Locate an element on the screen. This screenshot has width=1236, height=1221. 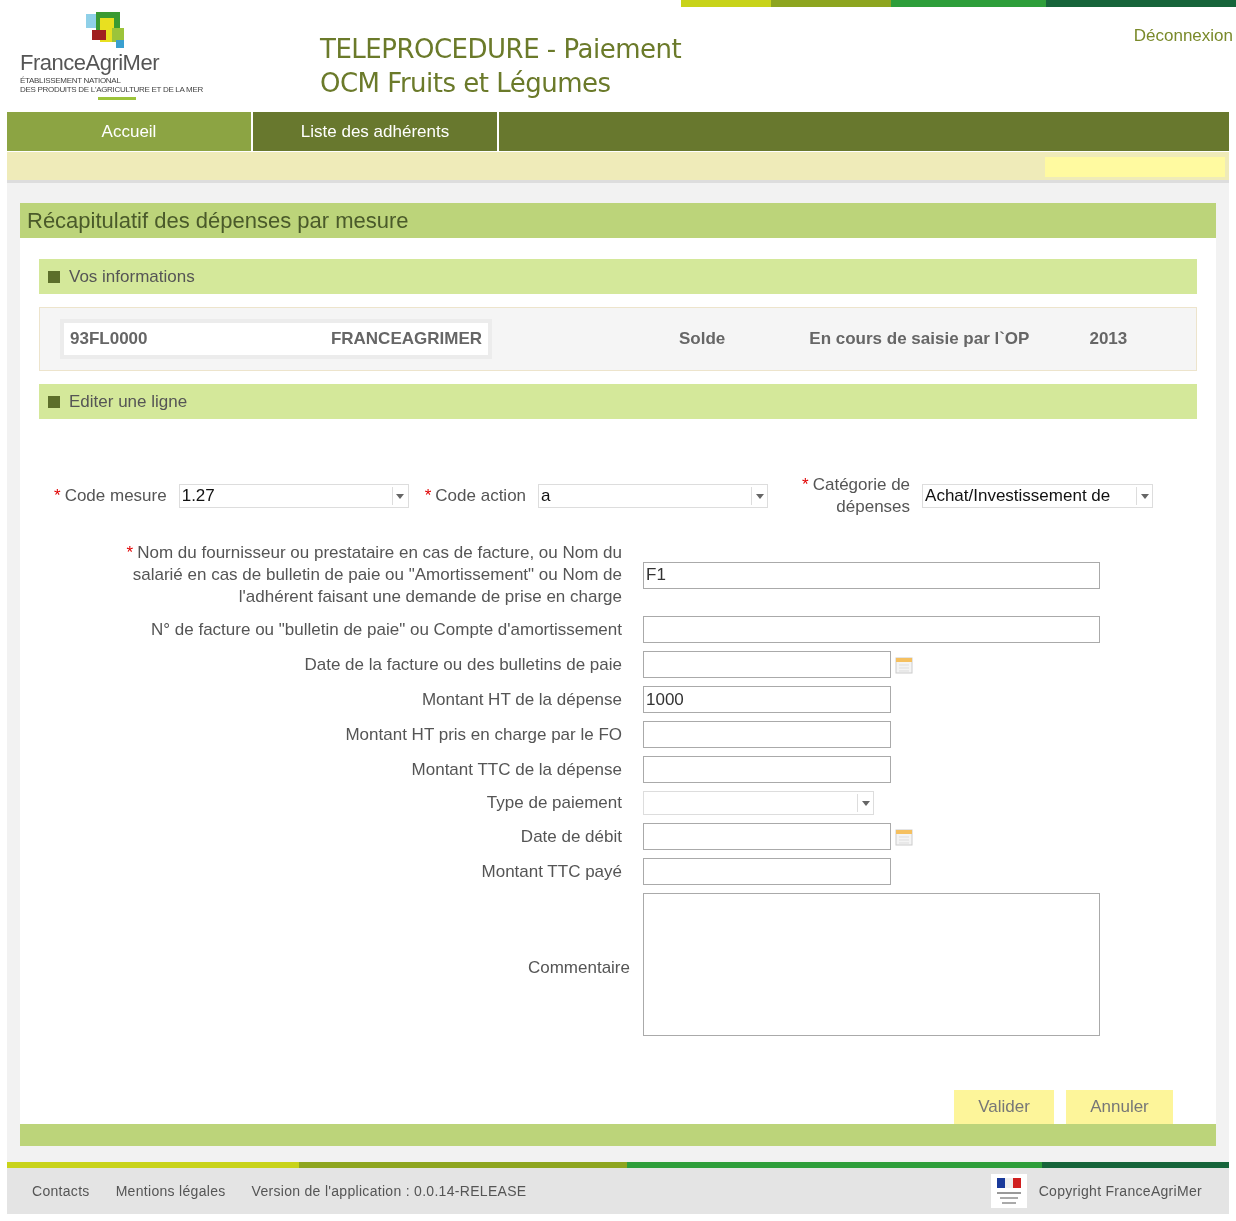
logo-subtitle: DES PRODUITS DE L'AGRICULTURE ET DE LA MER is located at coordinates (111, 89).